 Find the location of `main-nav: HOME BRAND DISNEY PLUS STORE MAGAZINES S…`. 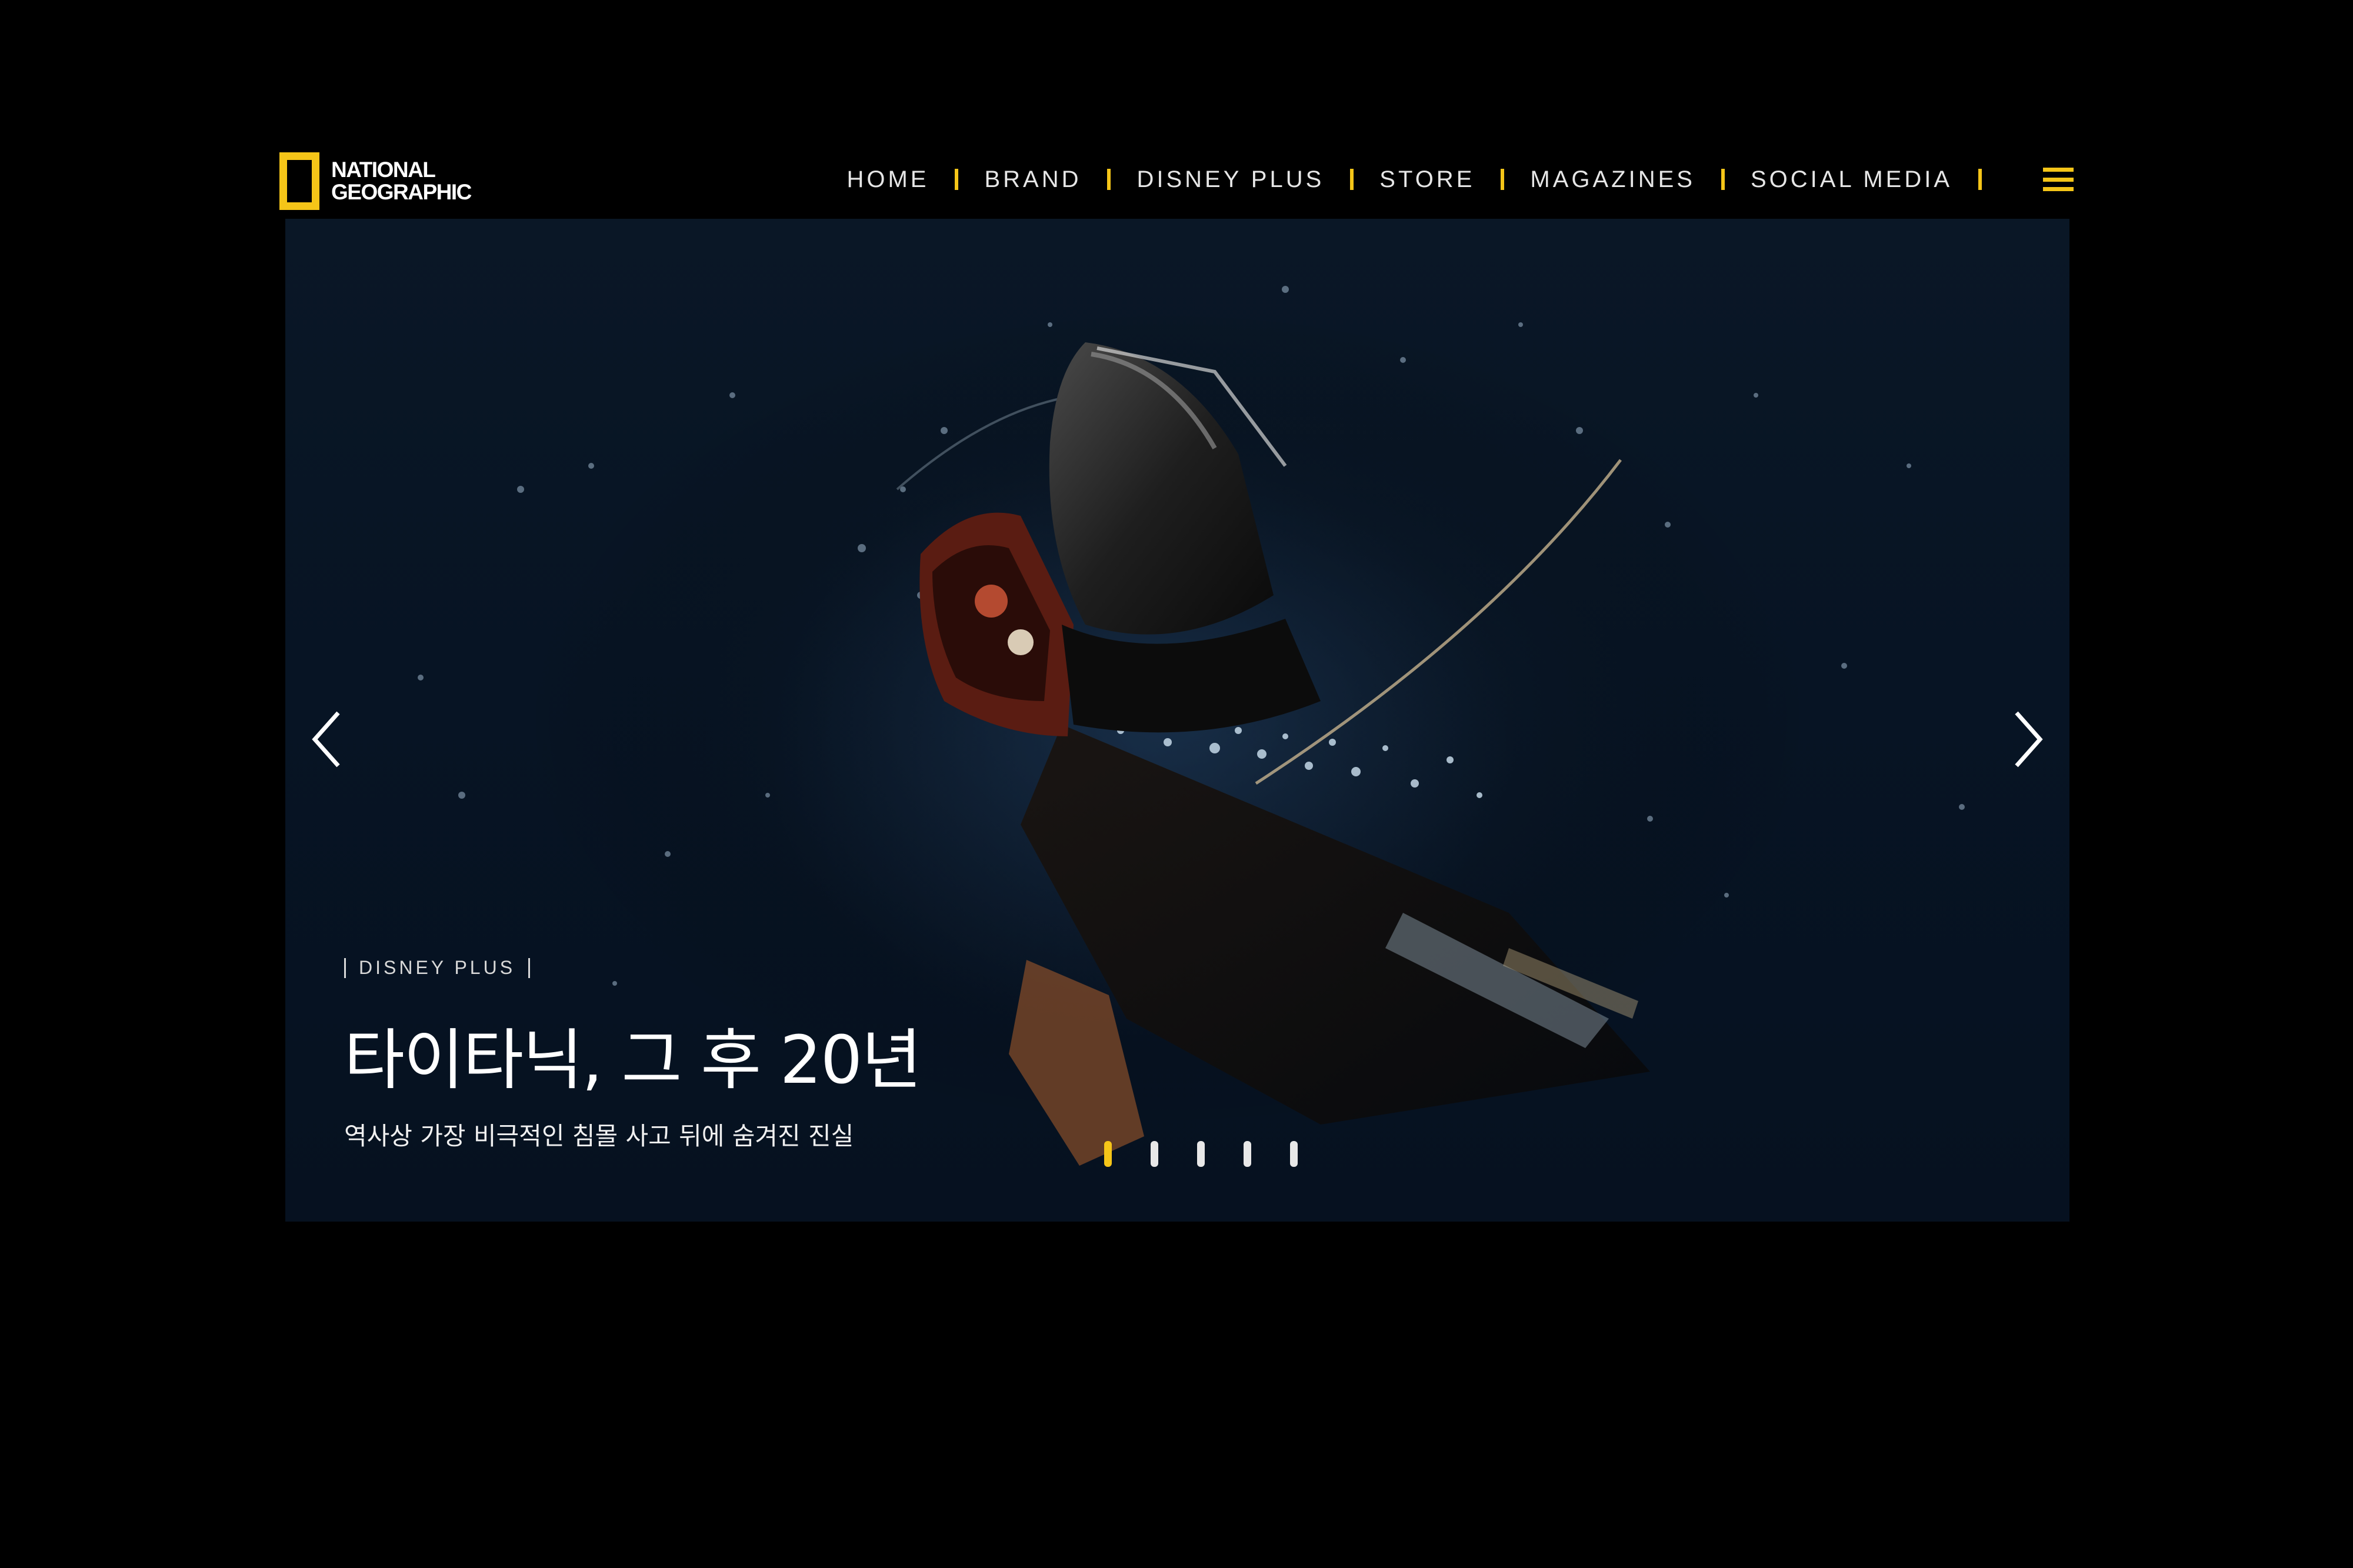

main-nav: HOME BRAND DISNEY PLUS STORE MAGAZINES S… is located at coordinates (1460, 179).